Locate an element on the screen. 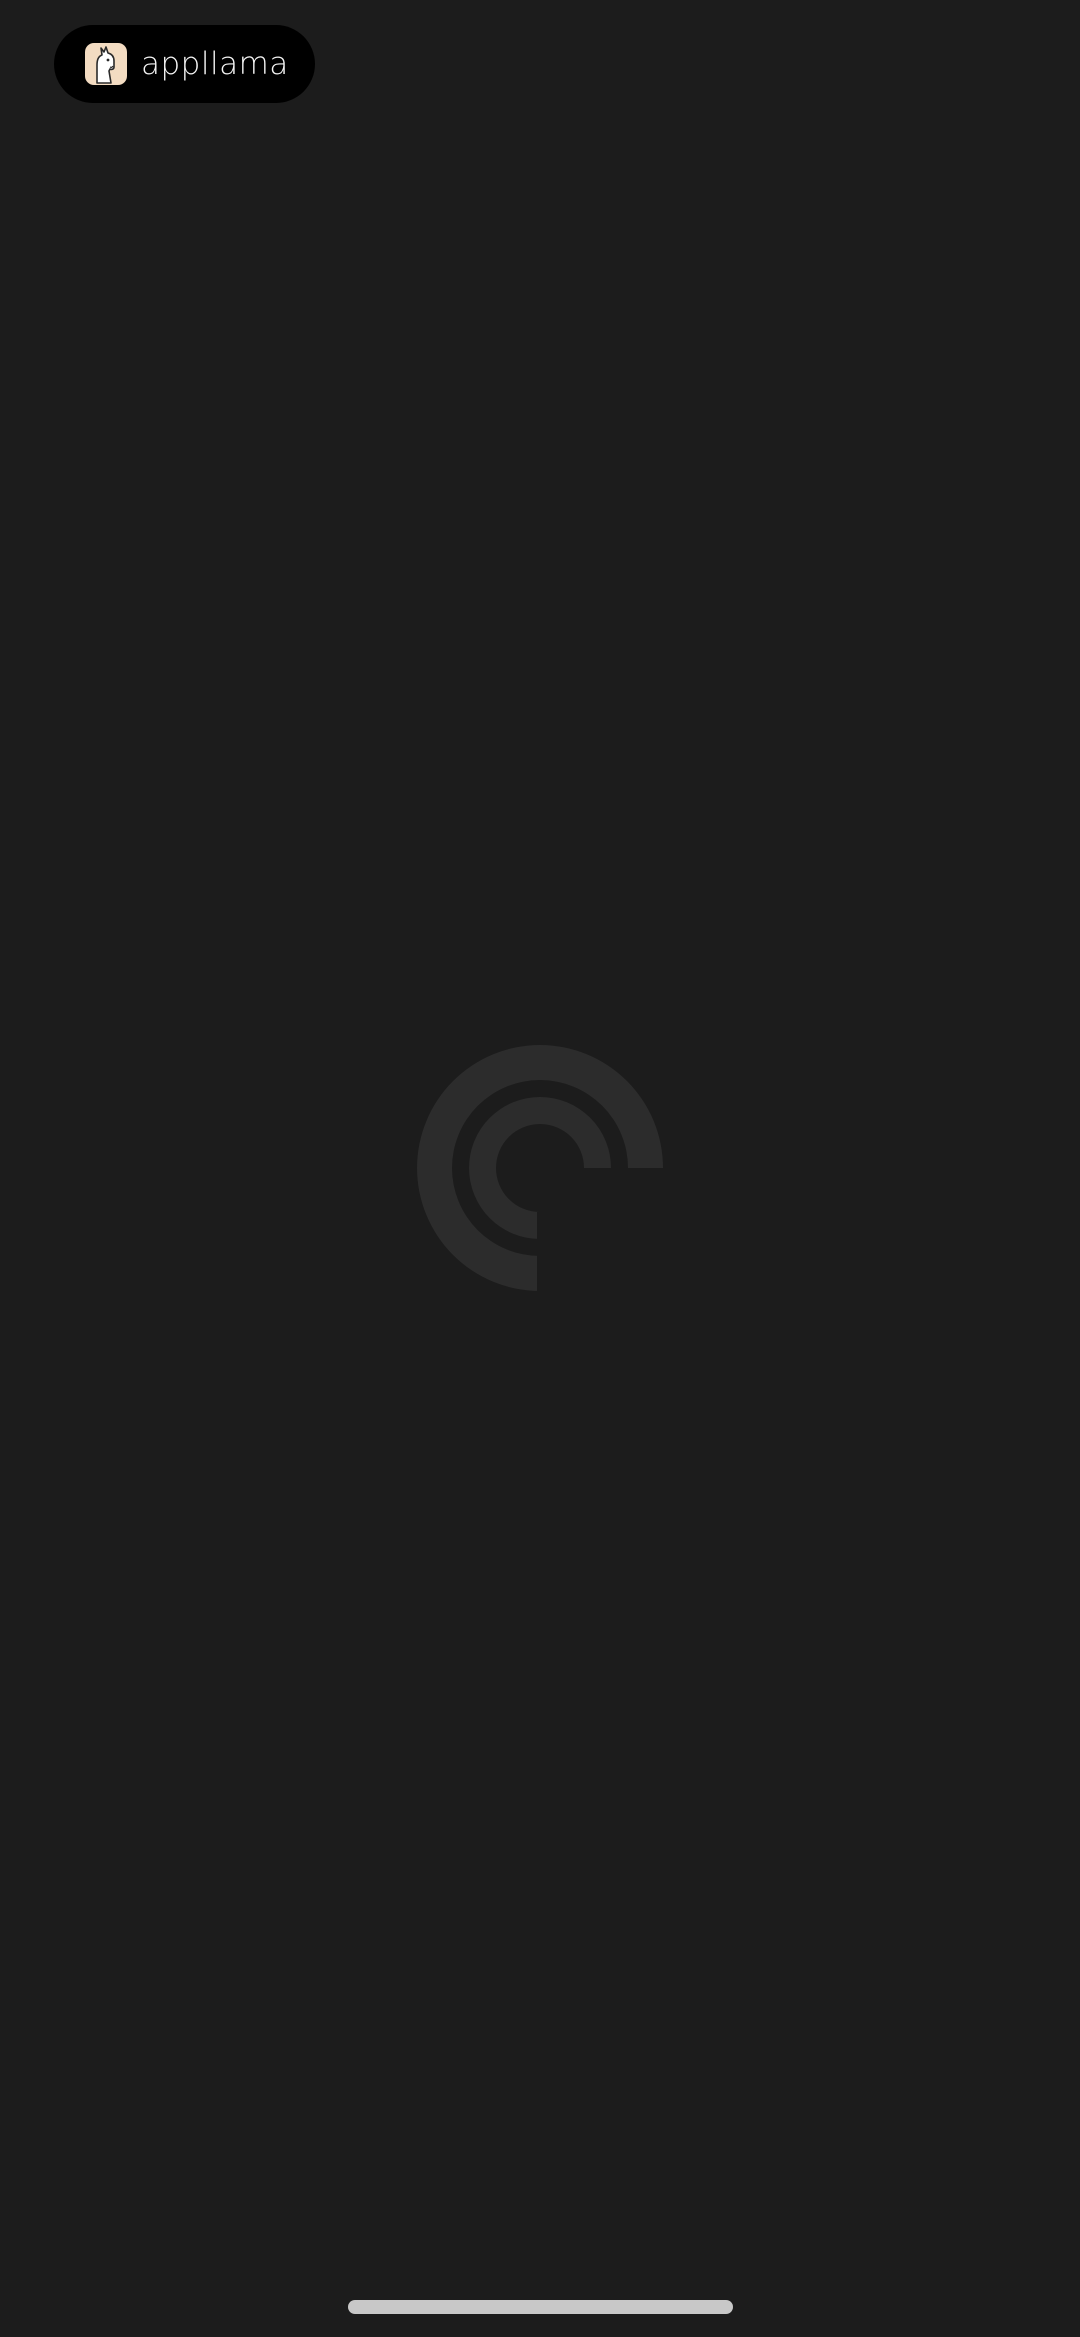 The image size is (1080, 2337). app-name: appllama is located at coordinates (215, 64).